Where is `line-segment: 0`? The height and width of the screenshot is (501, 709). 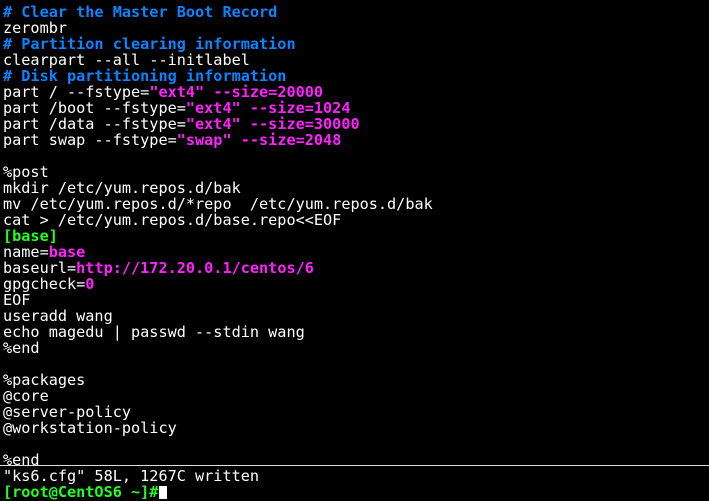 line-segment: 0 is located at coordinates (90, 284).